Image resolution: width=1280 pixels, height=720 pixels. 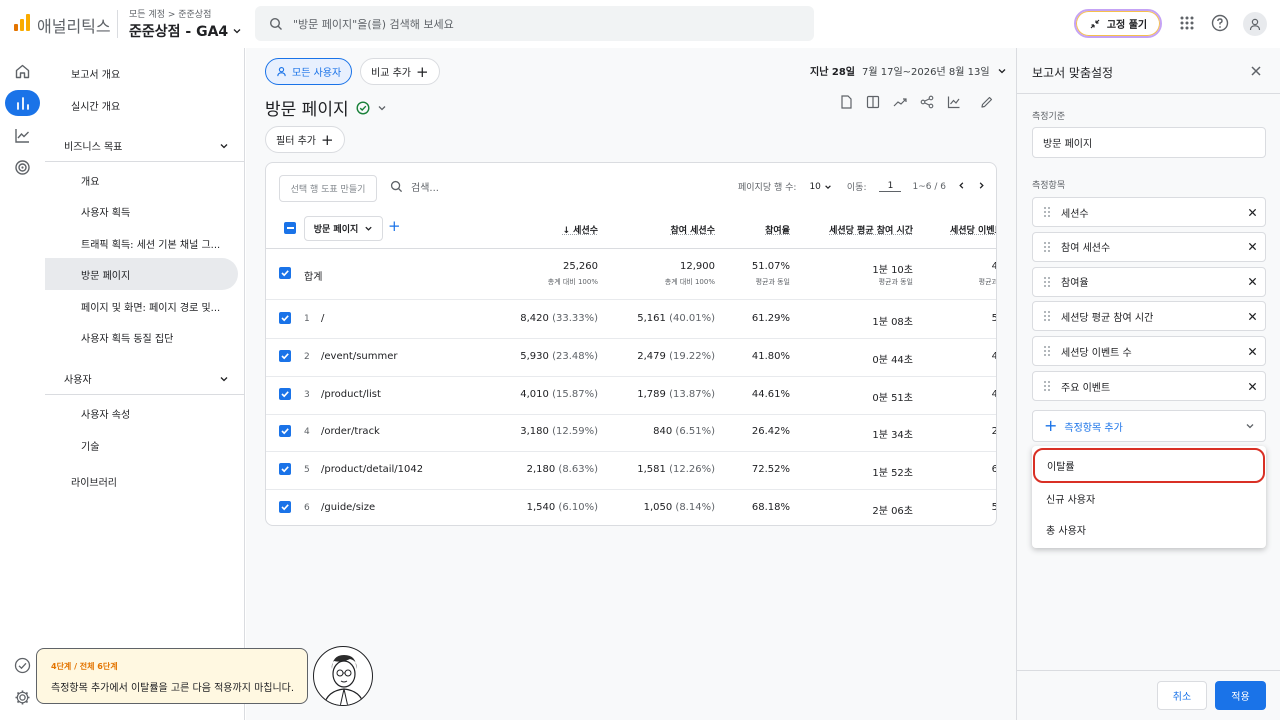 What do you see at coordinates (74, 25) in the screenshot?
I see `brand-name: 애널리틱스` at bounding box center [74, 25].